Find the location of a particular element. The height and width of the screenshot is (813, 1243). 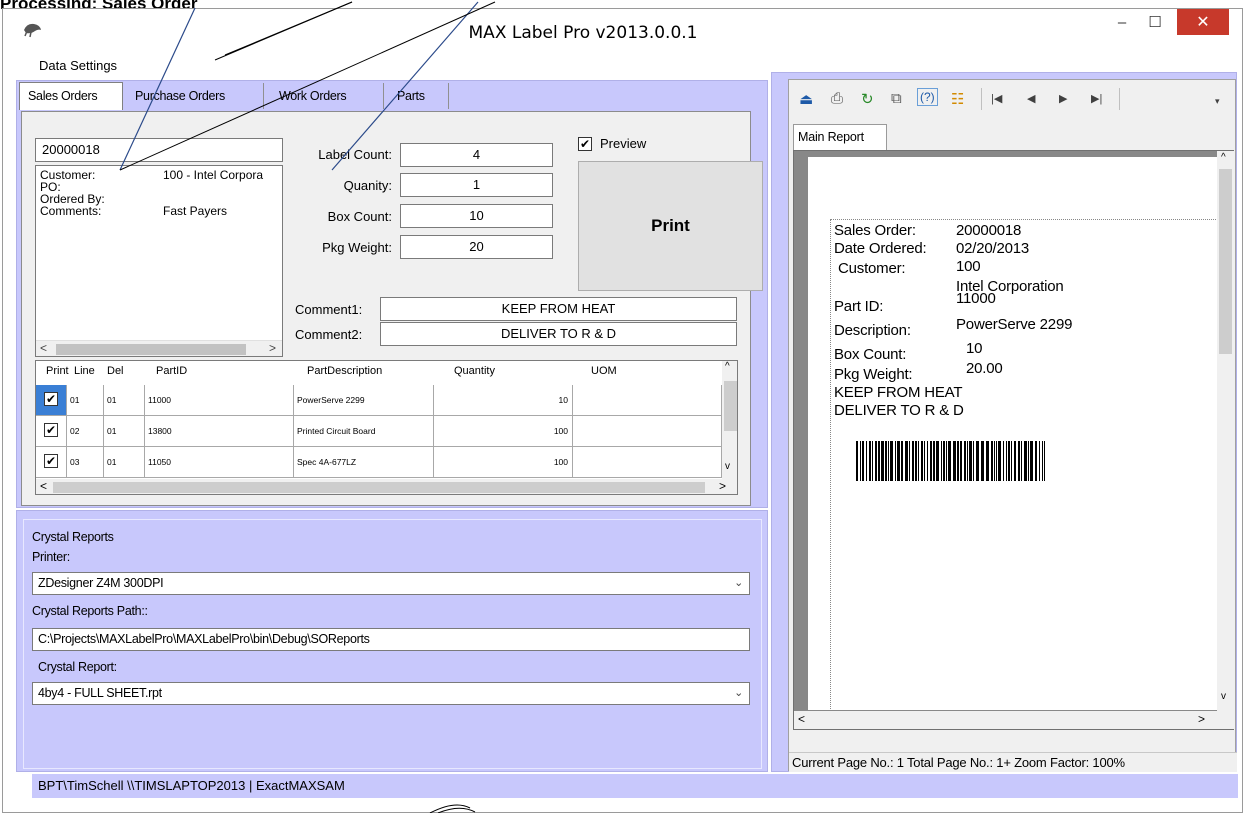

quantity-input: 1 is located at coordinates (476, 185).